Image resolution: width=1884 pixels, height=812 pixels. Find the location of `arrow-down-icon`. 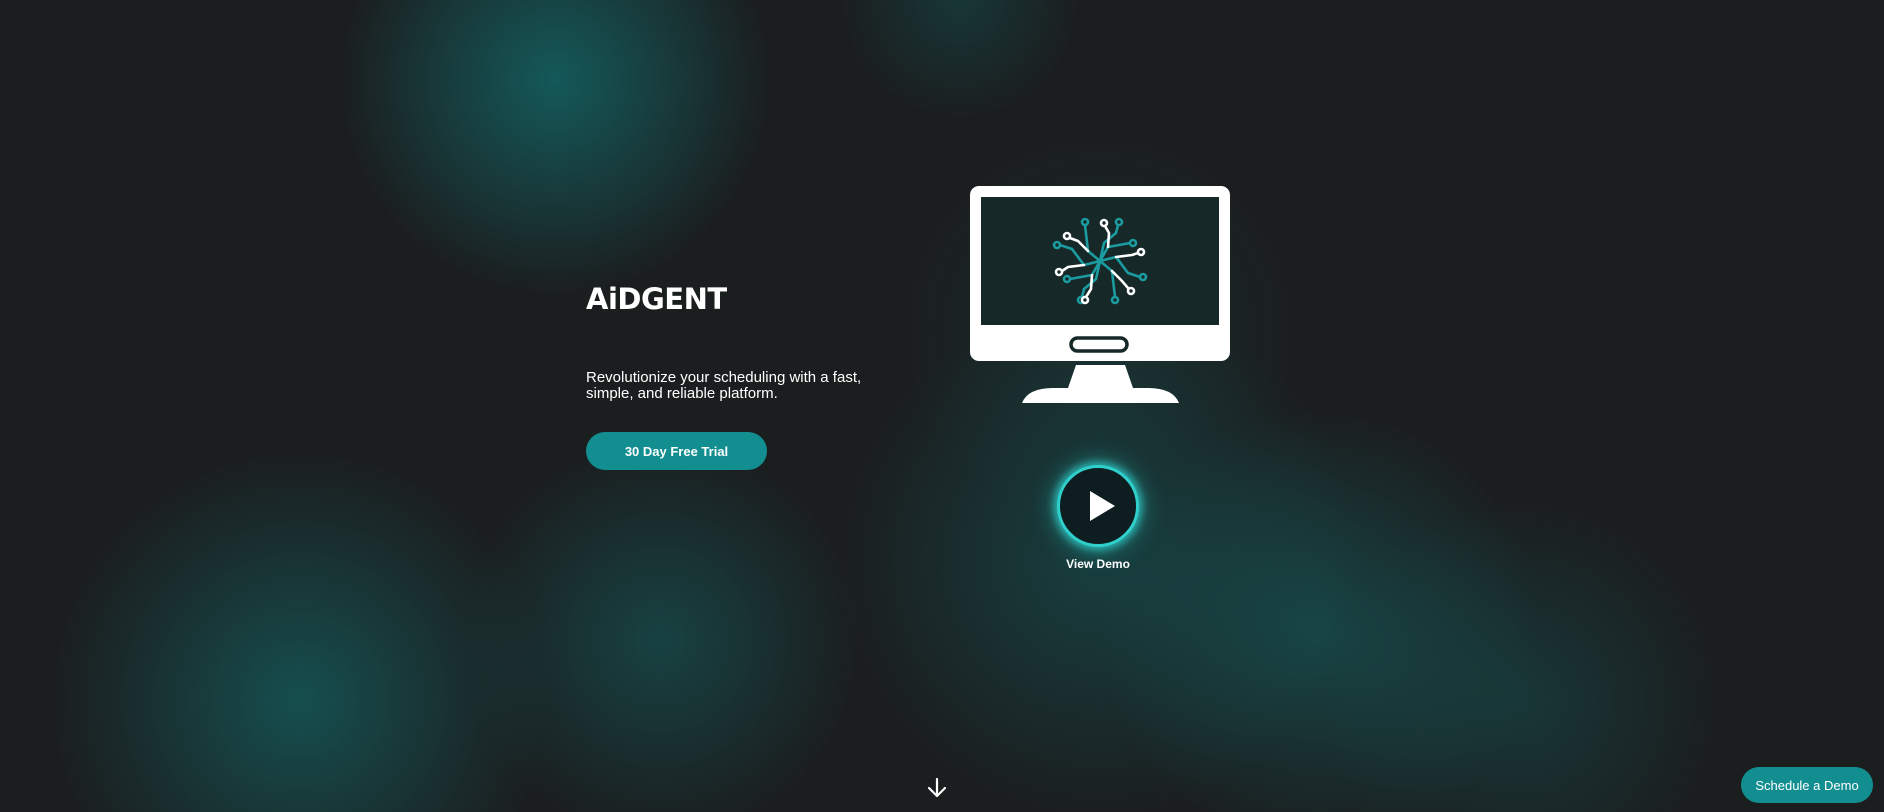

arrow-down-icon is located at coordinates (937, 788).